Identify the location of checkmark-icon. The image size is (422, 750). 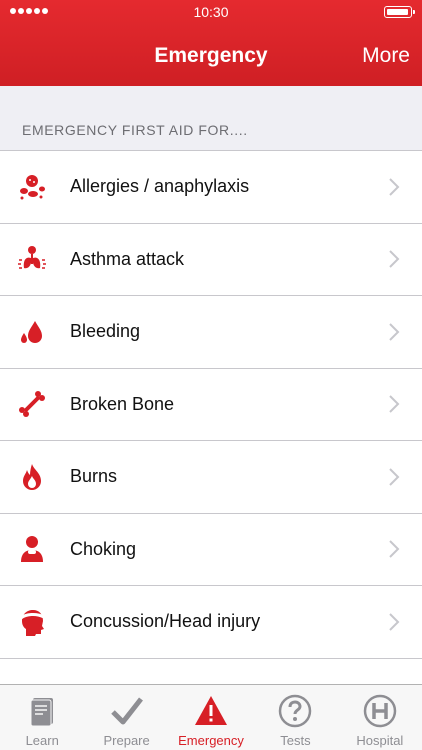
(127, 711).